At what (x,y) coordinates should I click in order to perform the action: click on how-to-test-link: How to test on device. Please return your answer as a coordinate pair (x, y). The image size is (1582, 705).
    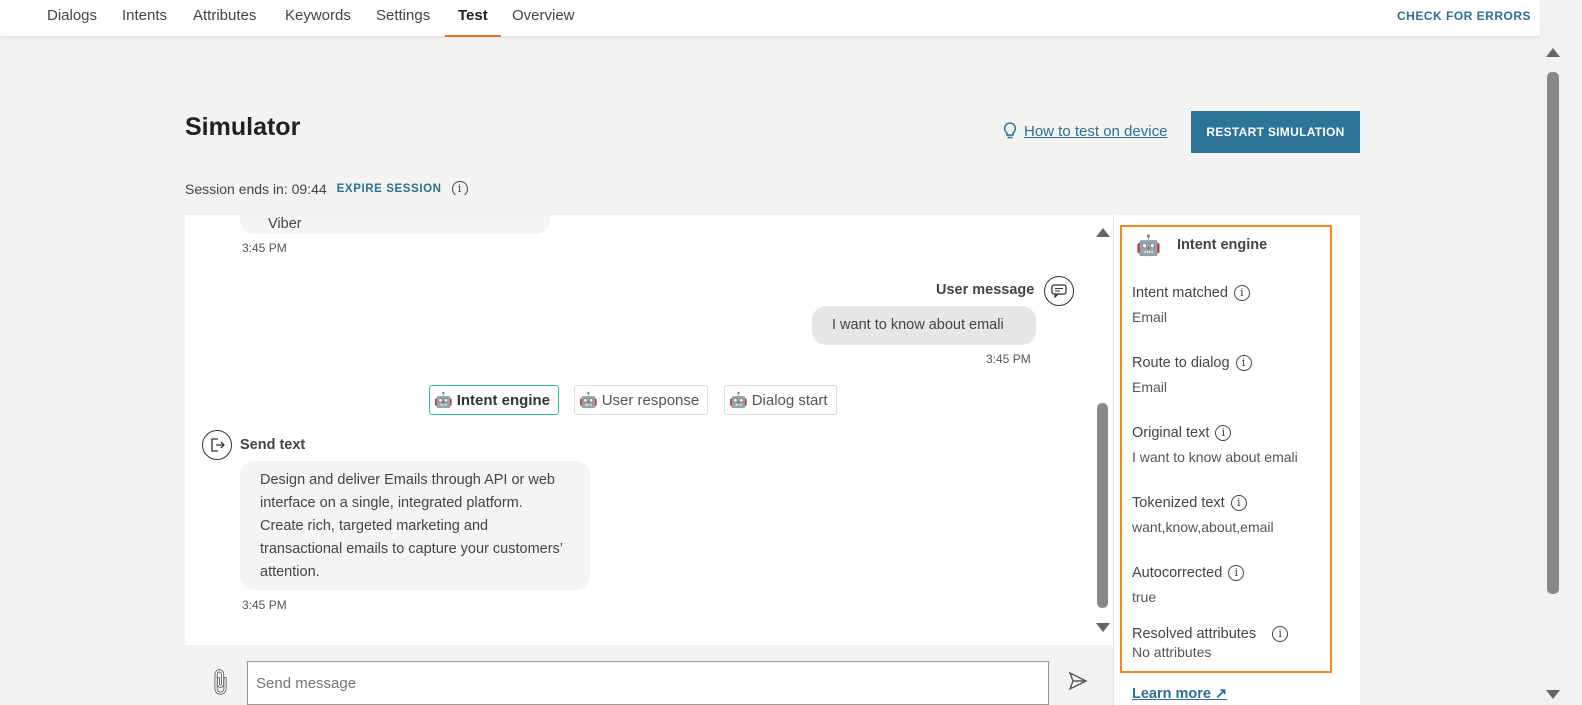
    Looking at the image, I should click on (1084, 131).